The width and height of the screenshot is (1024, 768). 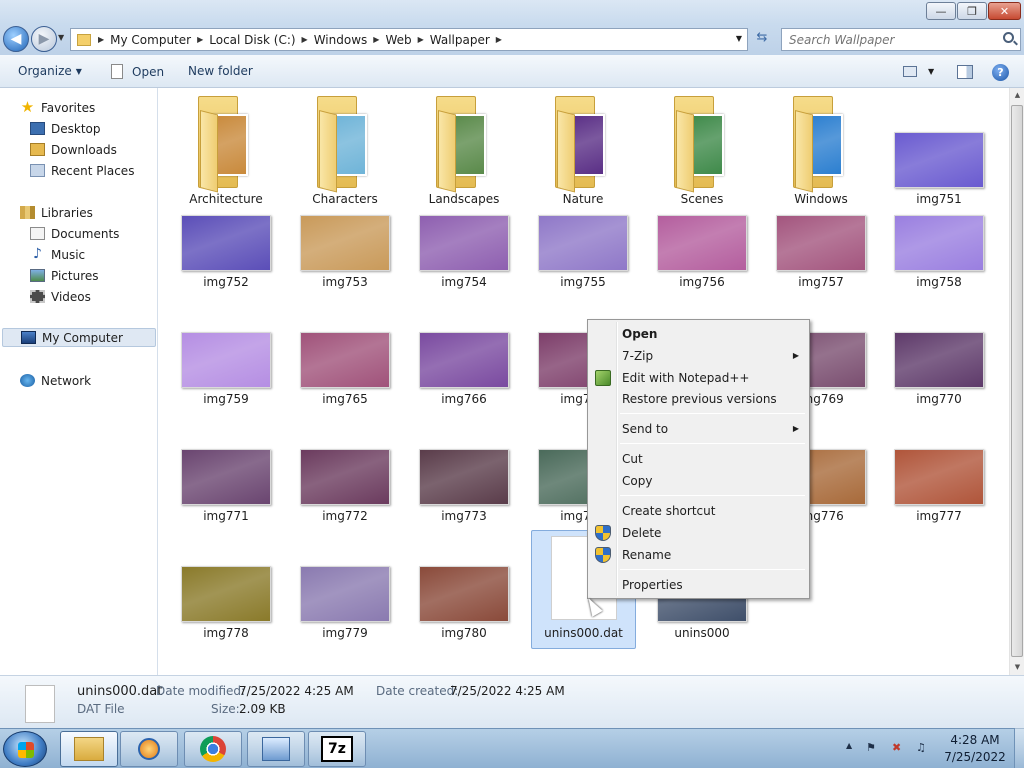 I want to click on help-icon: ?, so click(x=1000, y=72).